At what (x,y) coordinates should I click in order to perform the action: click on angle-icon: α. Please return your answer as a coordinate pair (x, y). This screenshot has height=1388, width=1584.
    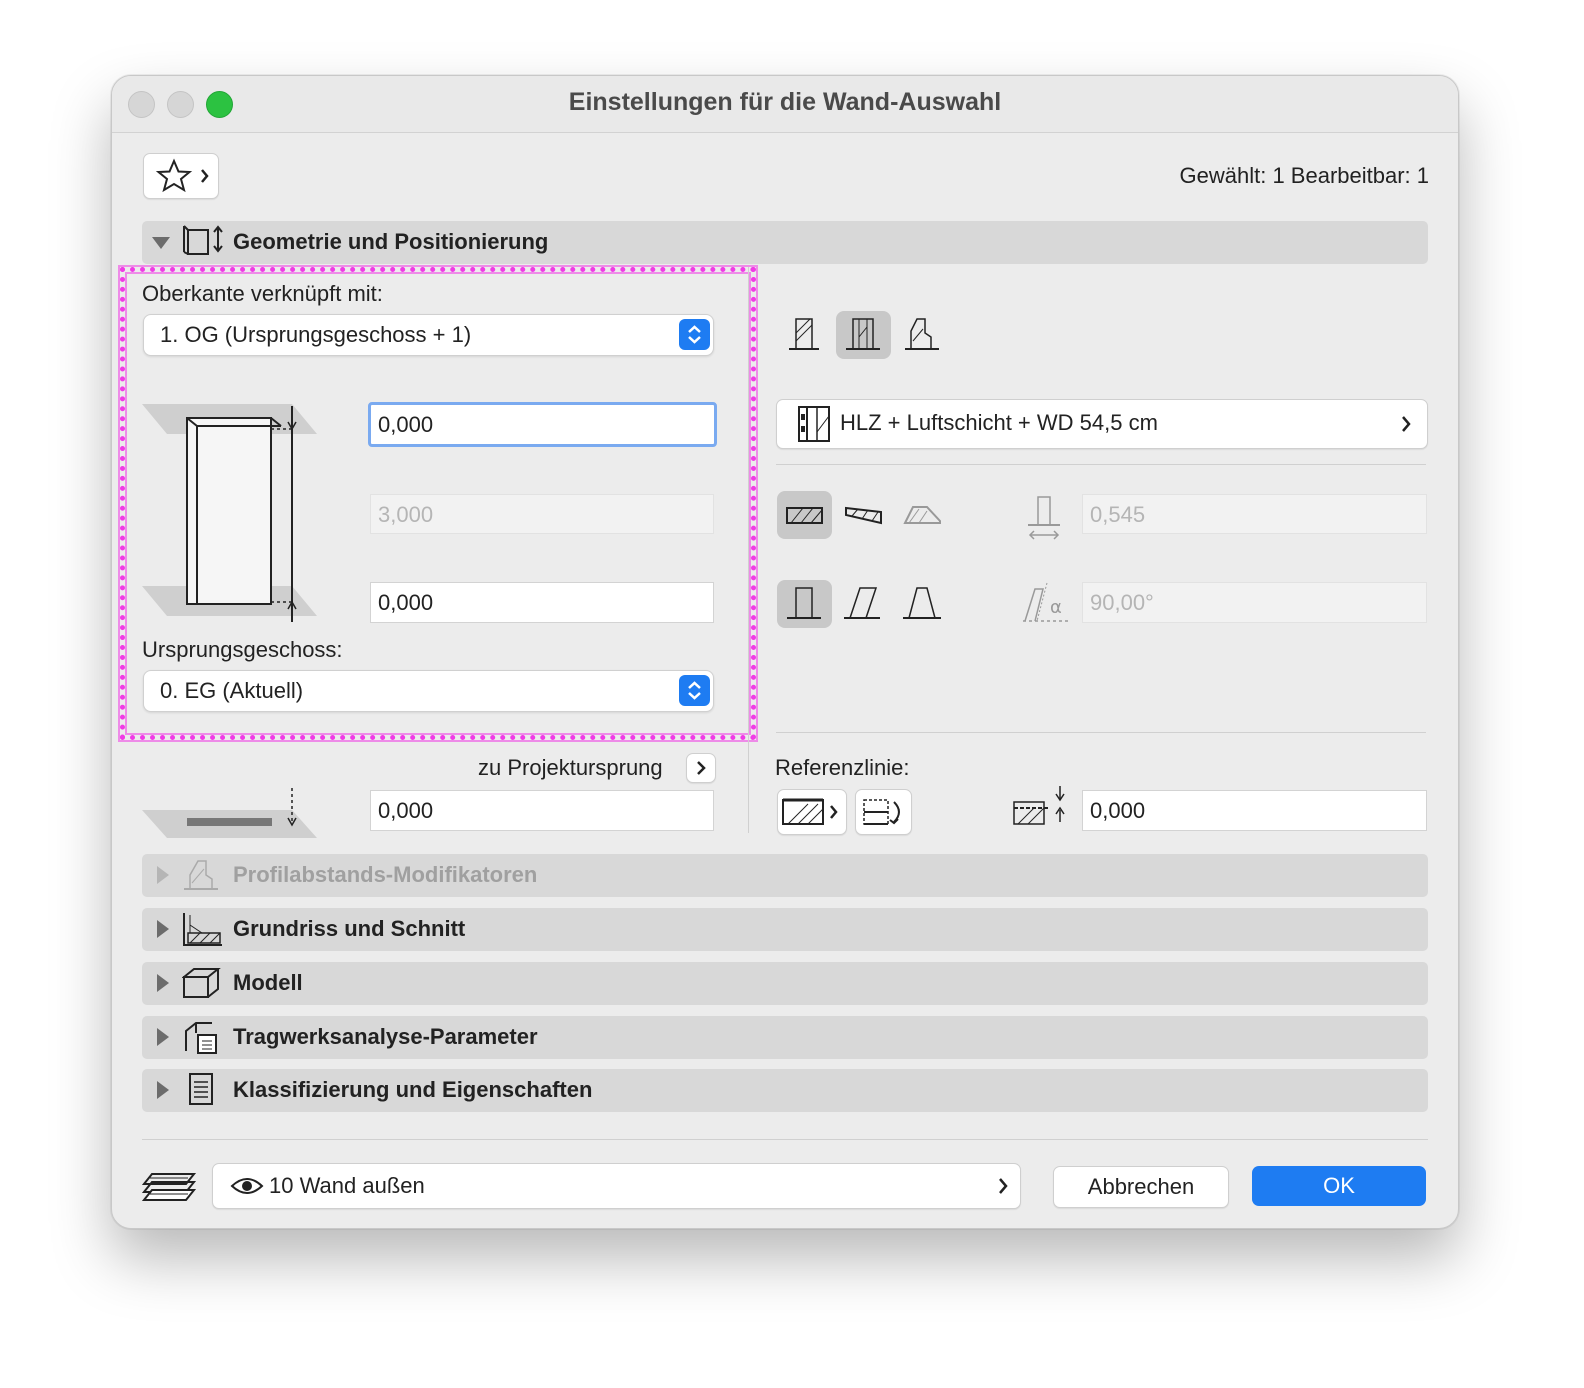
    Looking at the image, I should click on (1046, 602).